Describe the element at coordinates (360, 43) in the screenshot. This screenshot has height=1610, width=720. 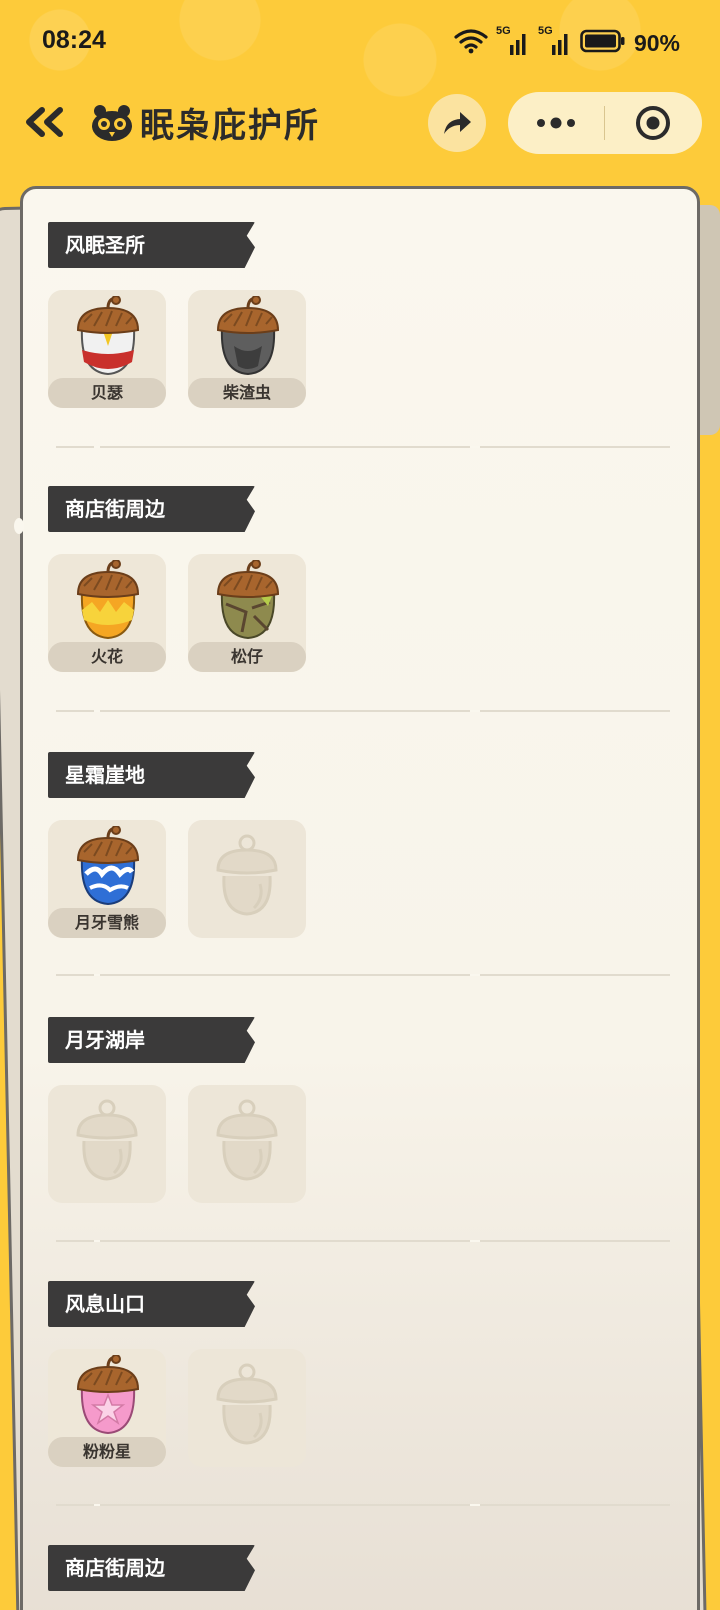
I see `status-bar: 08:24 5G 5G 90%` at that location.